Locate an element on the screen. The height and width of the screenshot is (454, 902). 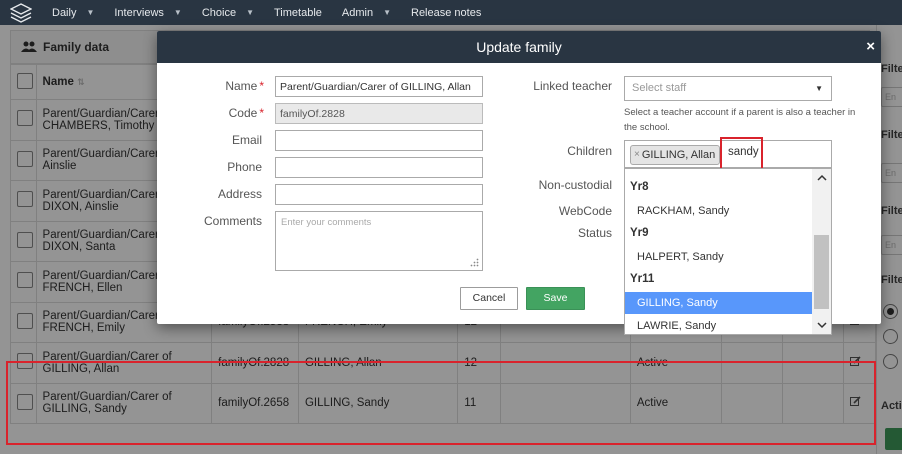
email-field is located at coordinates (379, 140).